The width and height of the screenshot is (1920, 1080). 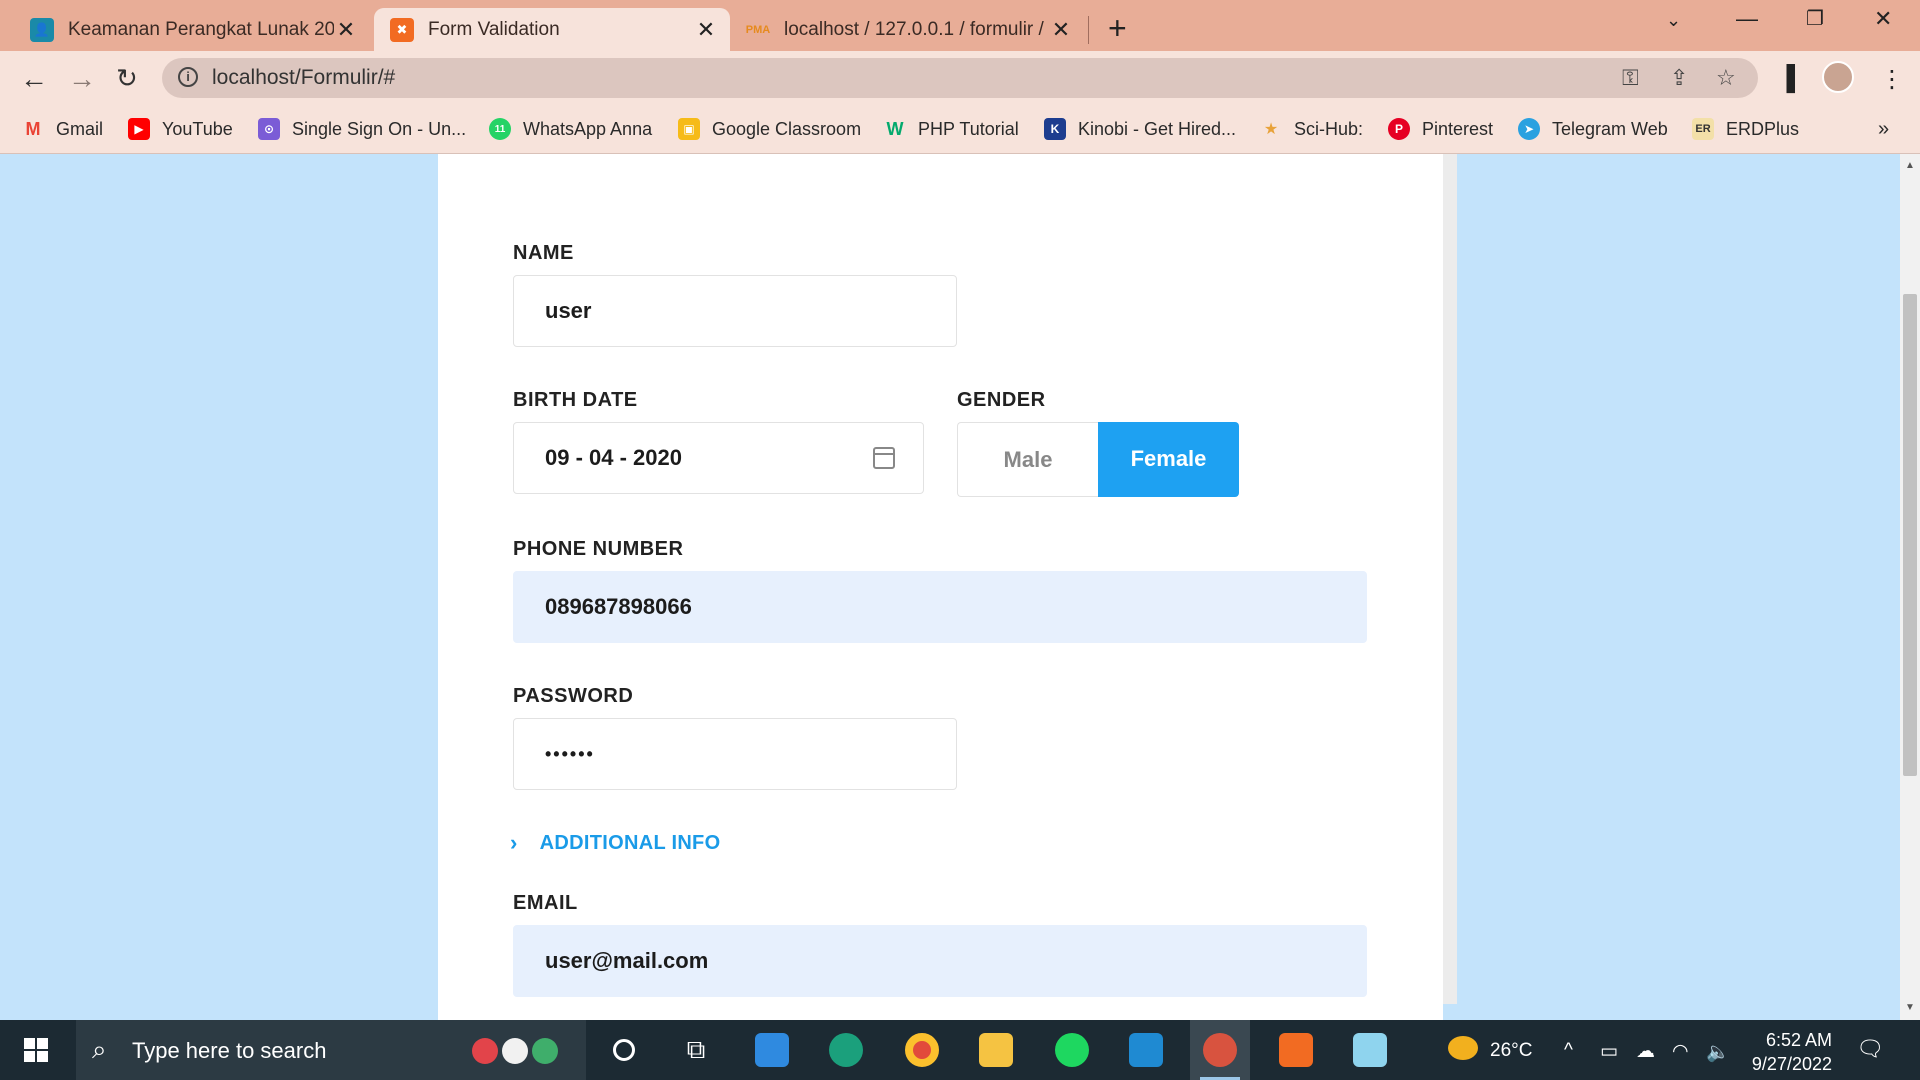 I want to click on chevron-right-icon: ›, so click(x=514, y=842).